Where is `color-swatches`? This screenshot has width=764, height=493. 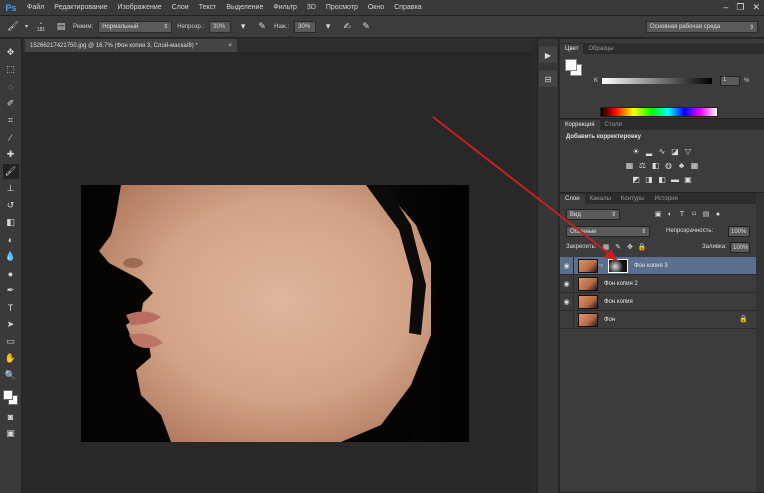 color-swatches is located at coordinates (11, 398).